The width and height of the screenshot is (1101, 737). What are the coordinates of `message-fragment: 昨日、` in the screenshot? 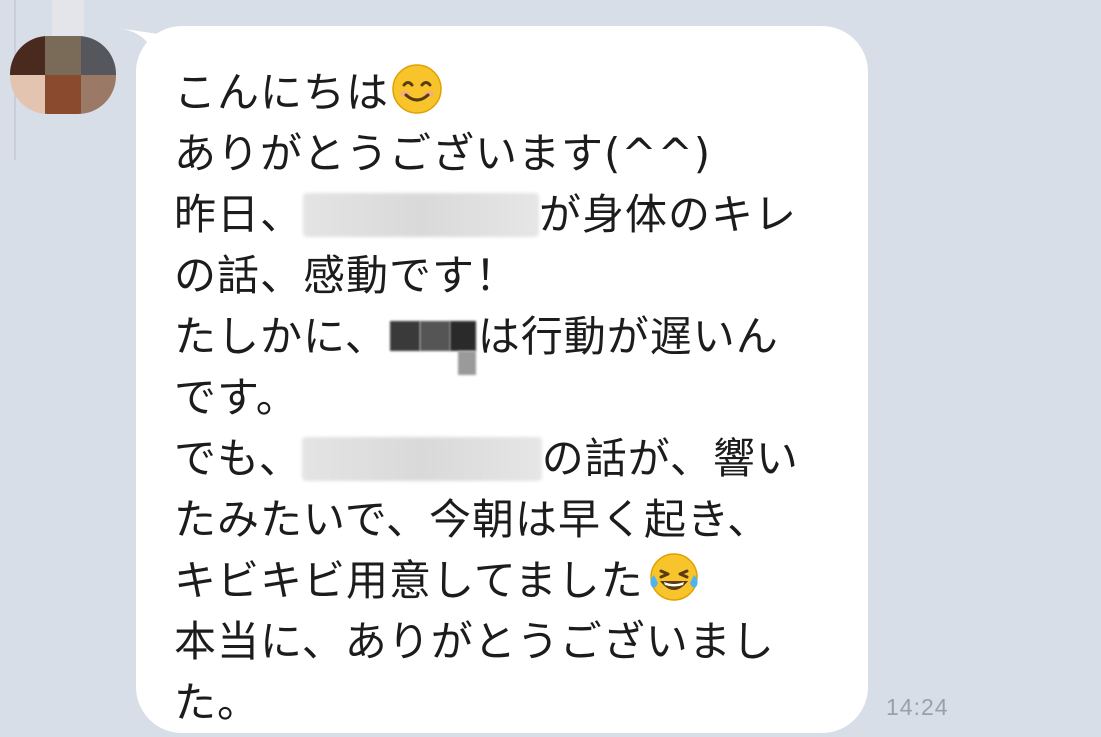 It's located at (239, 214).